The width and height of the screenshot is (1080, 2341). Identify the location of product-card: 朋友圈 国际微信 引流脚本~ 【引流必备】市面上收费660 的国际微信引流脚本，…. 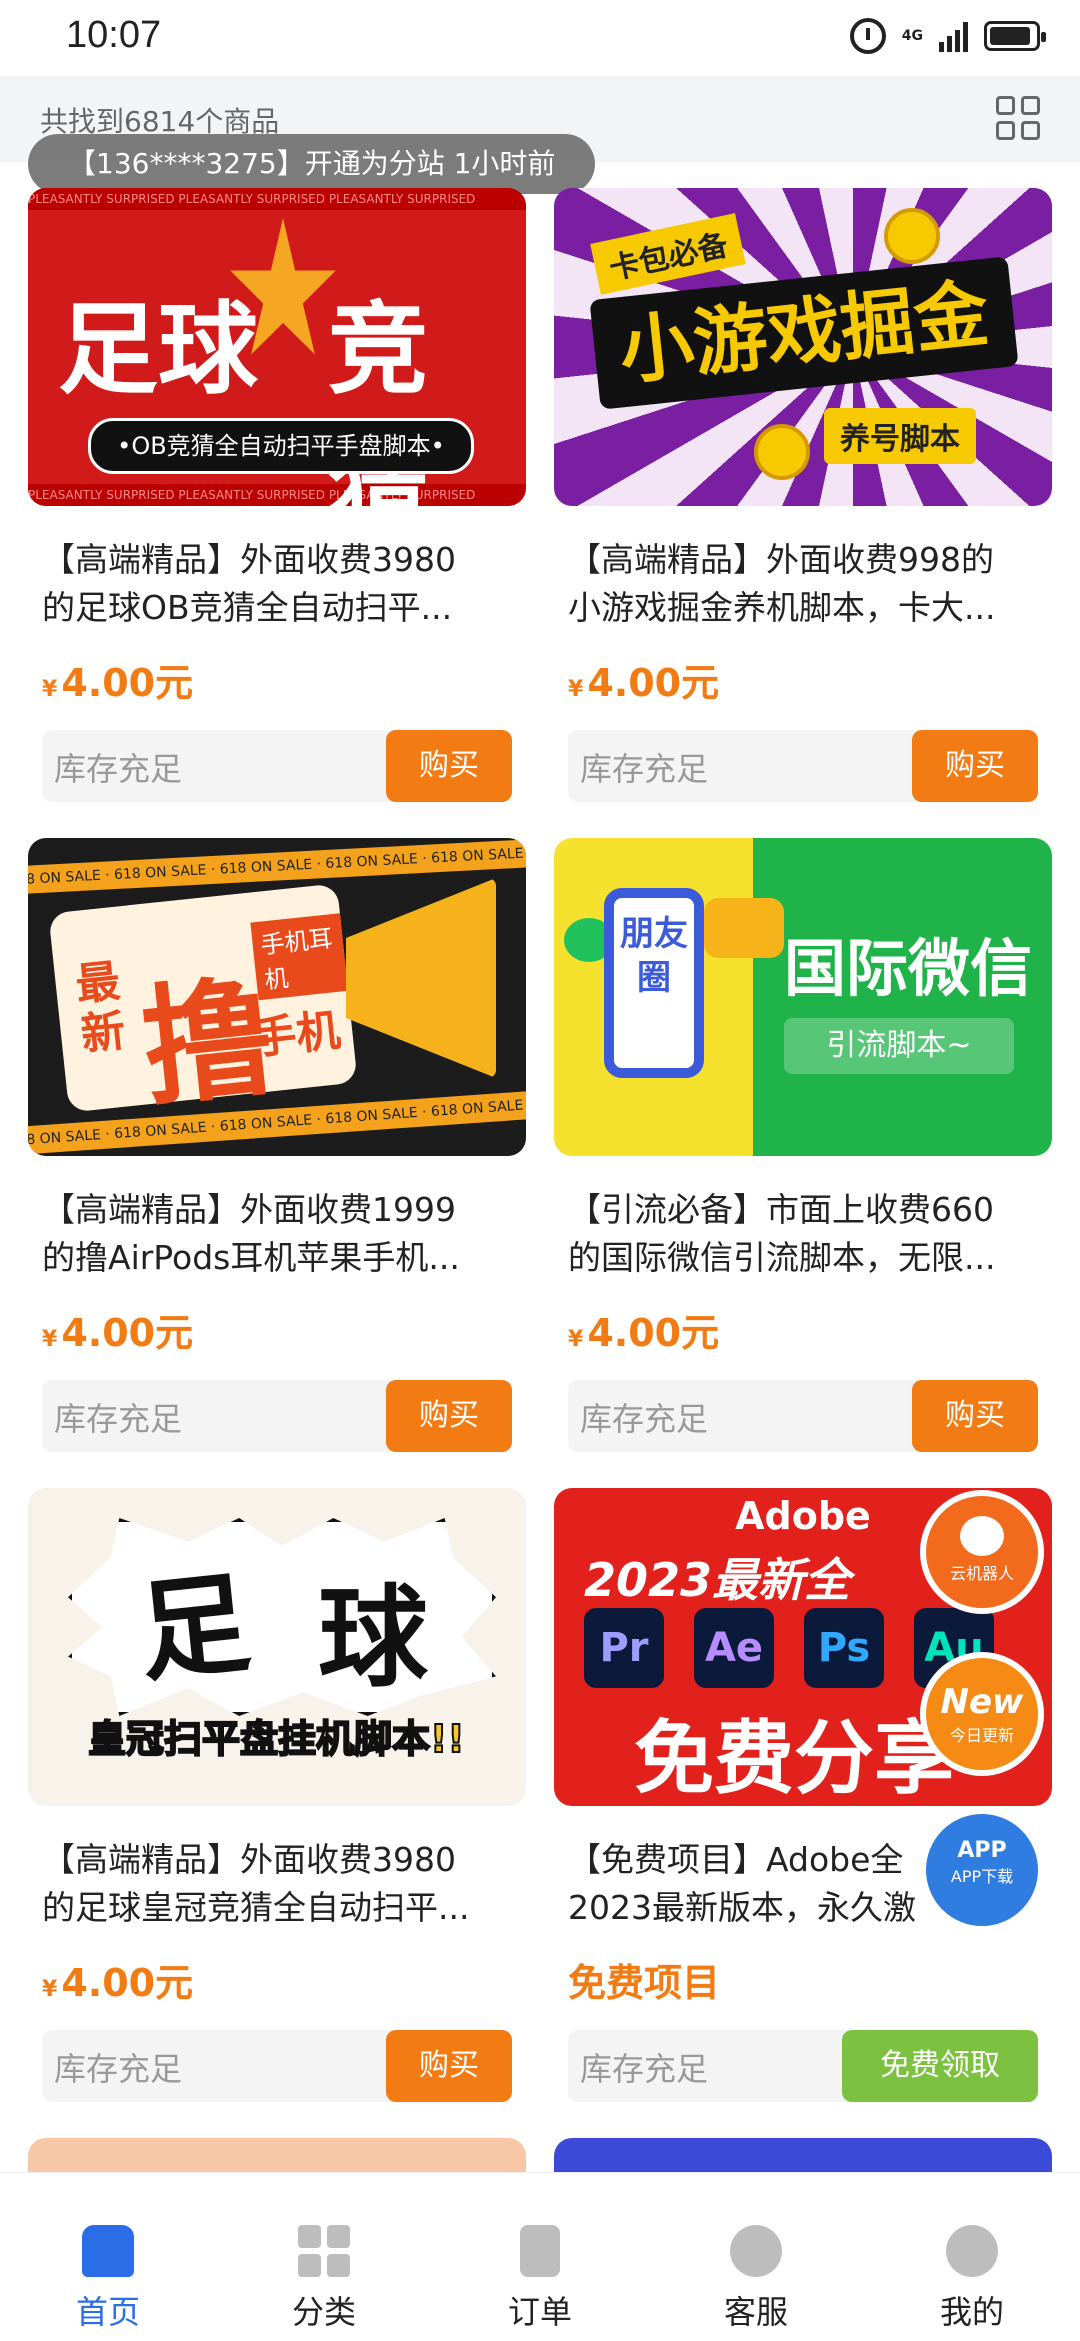
(803, 1145).